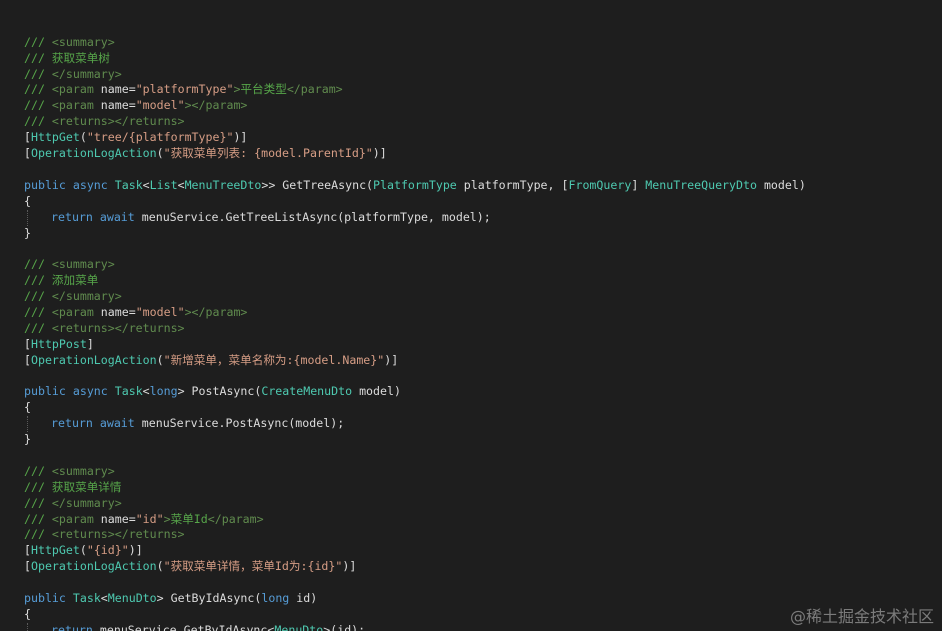  Describe the element at coordinates (483, 281) in the screenshot. I see `code-line: /// 添加菜单` at that location.